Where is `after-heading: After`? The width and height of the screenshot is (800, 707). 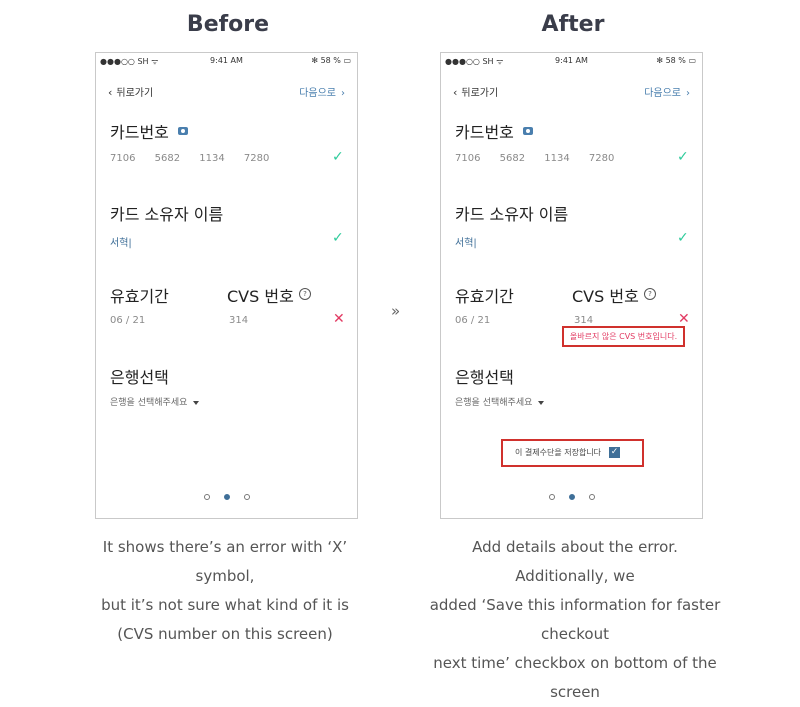 after-heading: After is located at coordinates (573, 24).